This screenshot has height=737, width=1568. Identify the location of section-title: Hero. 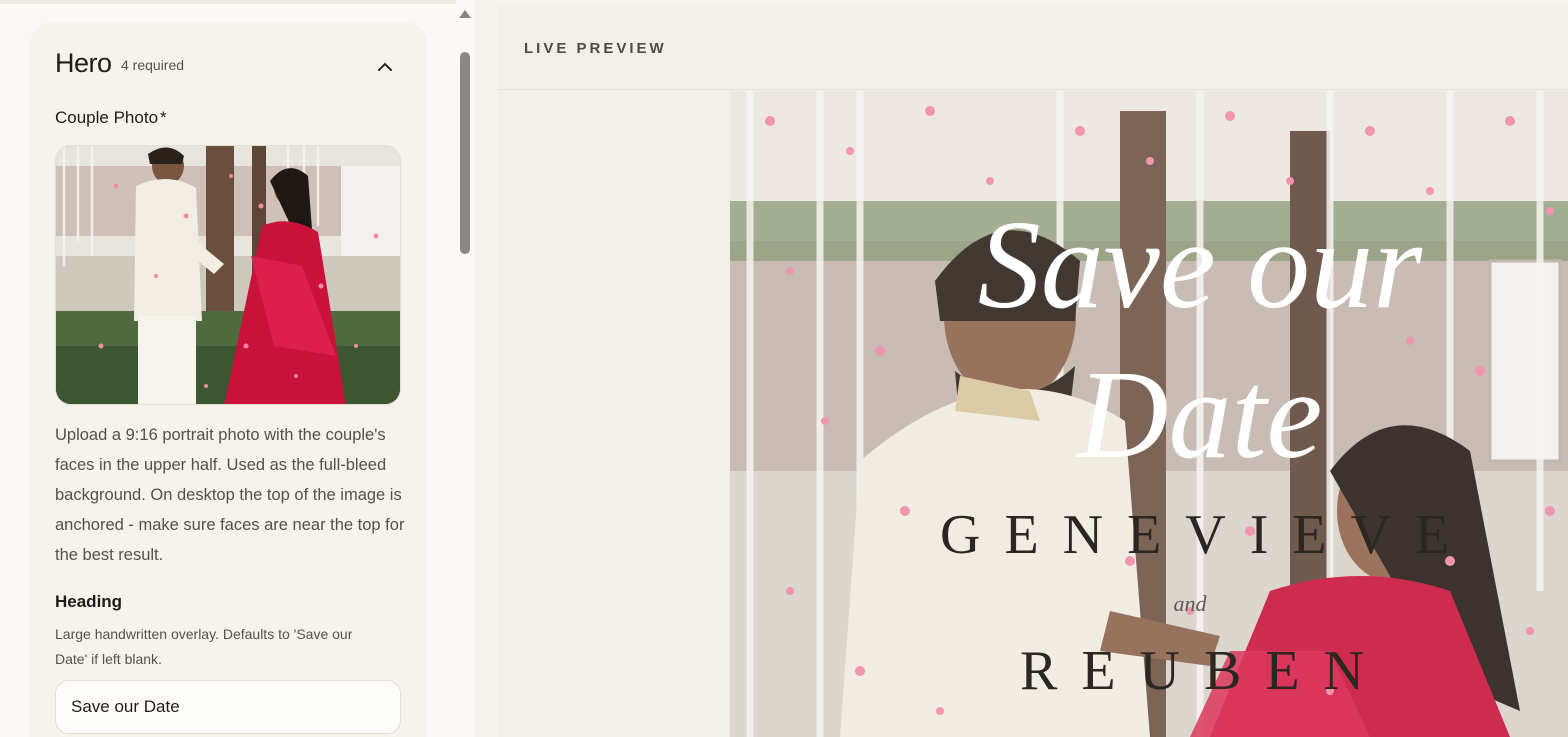
(83, 63).